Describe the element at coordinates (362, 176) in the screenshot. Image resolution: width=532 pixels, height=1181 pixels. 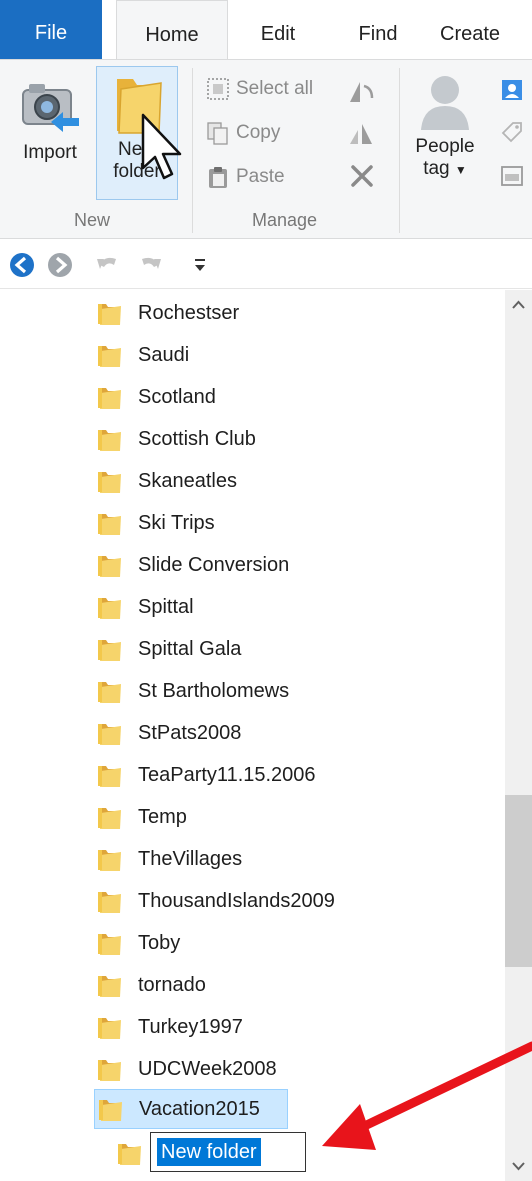
I see `delete-icon` at that location.